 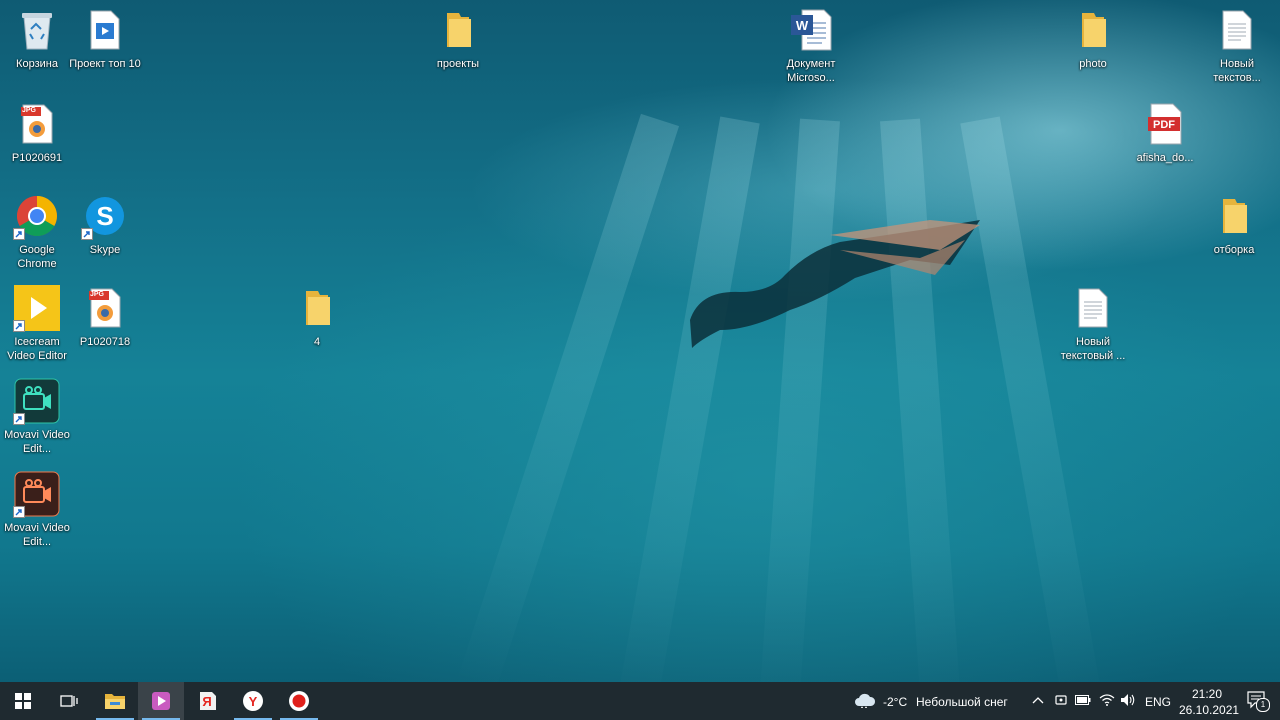 I want to click on yandex-button: Я, so click(x=207, y=701).